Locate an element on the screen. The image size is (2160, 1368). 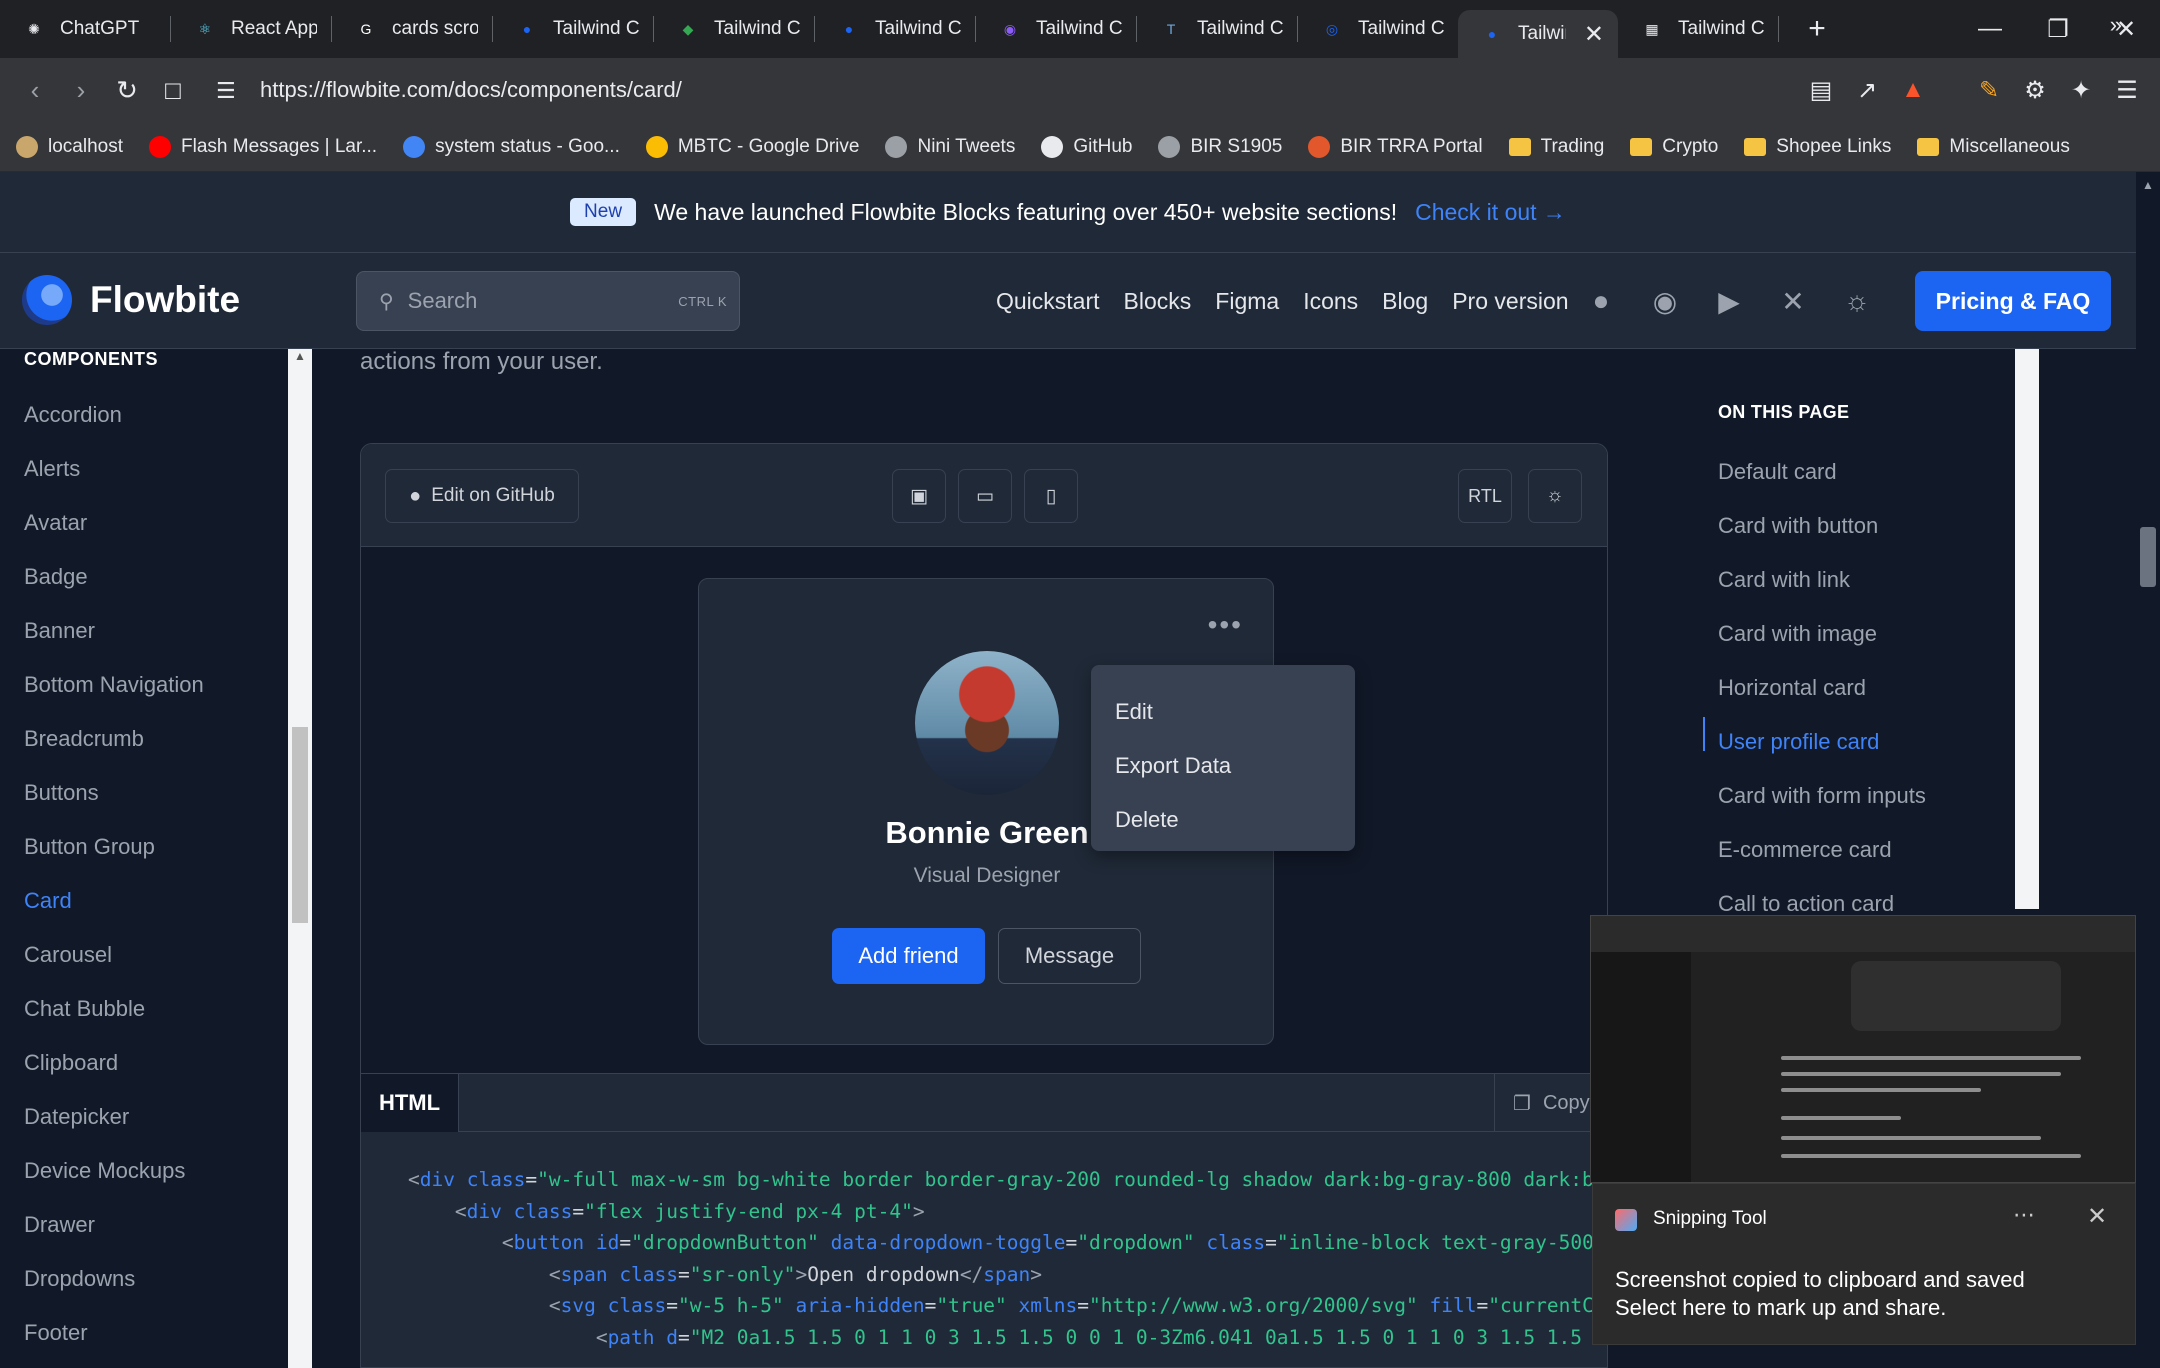
scroll-up-icon: ▲ is located at coordinates (2148, 185).